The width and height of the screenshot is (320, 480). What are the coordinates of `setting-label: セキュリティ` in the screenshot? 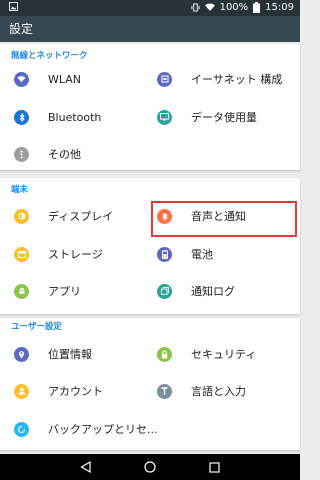 It's located at (224, 354).